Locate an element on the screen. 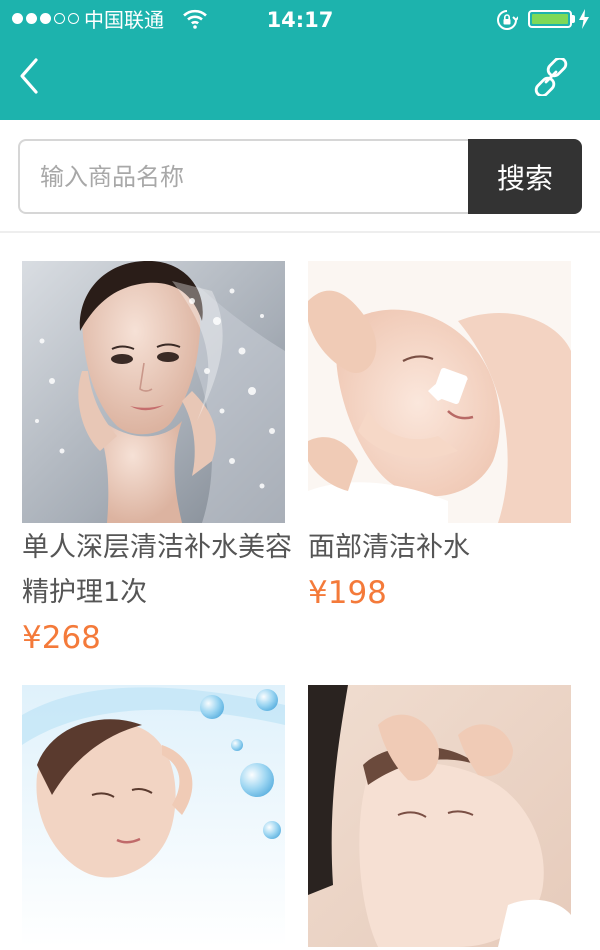  rotation-lock-icon is located at coordinates (507, 20).